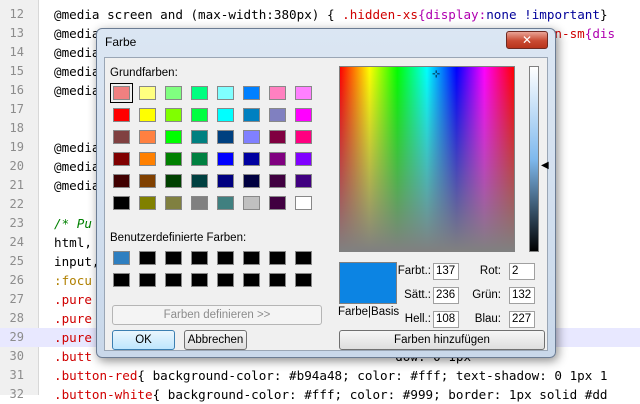 This screenshot has width=640, height=404. What do you see at coordinates (436, 74) in the screenshot?
I see `spectrum-crosshair-icon: ⊹` at bounding box center [436, 74].